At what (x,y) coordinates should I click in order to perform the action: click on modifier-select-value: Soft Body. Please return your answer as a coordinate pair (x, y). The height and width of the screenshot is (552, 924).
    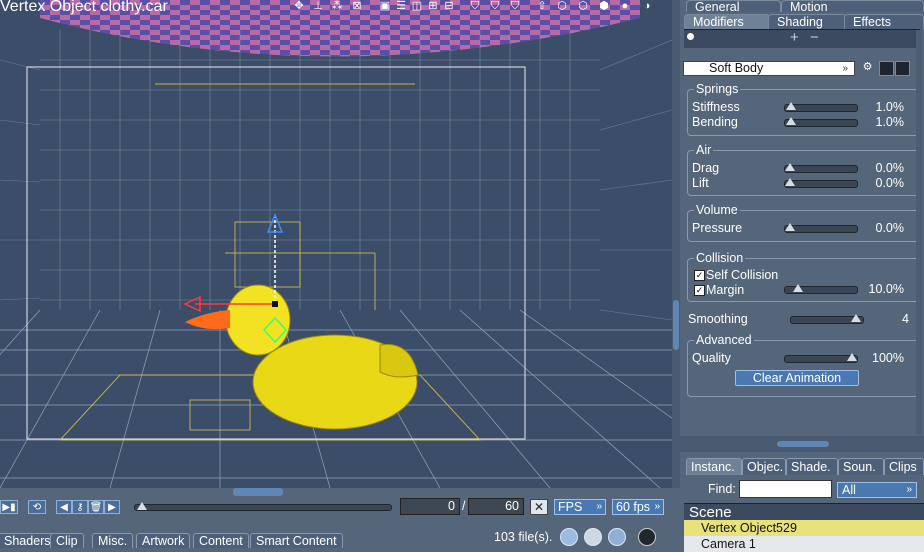
    Looking at the image, I should click on (736, 68).